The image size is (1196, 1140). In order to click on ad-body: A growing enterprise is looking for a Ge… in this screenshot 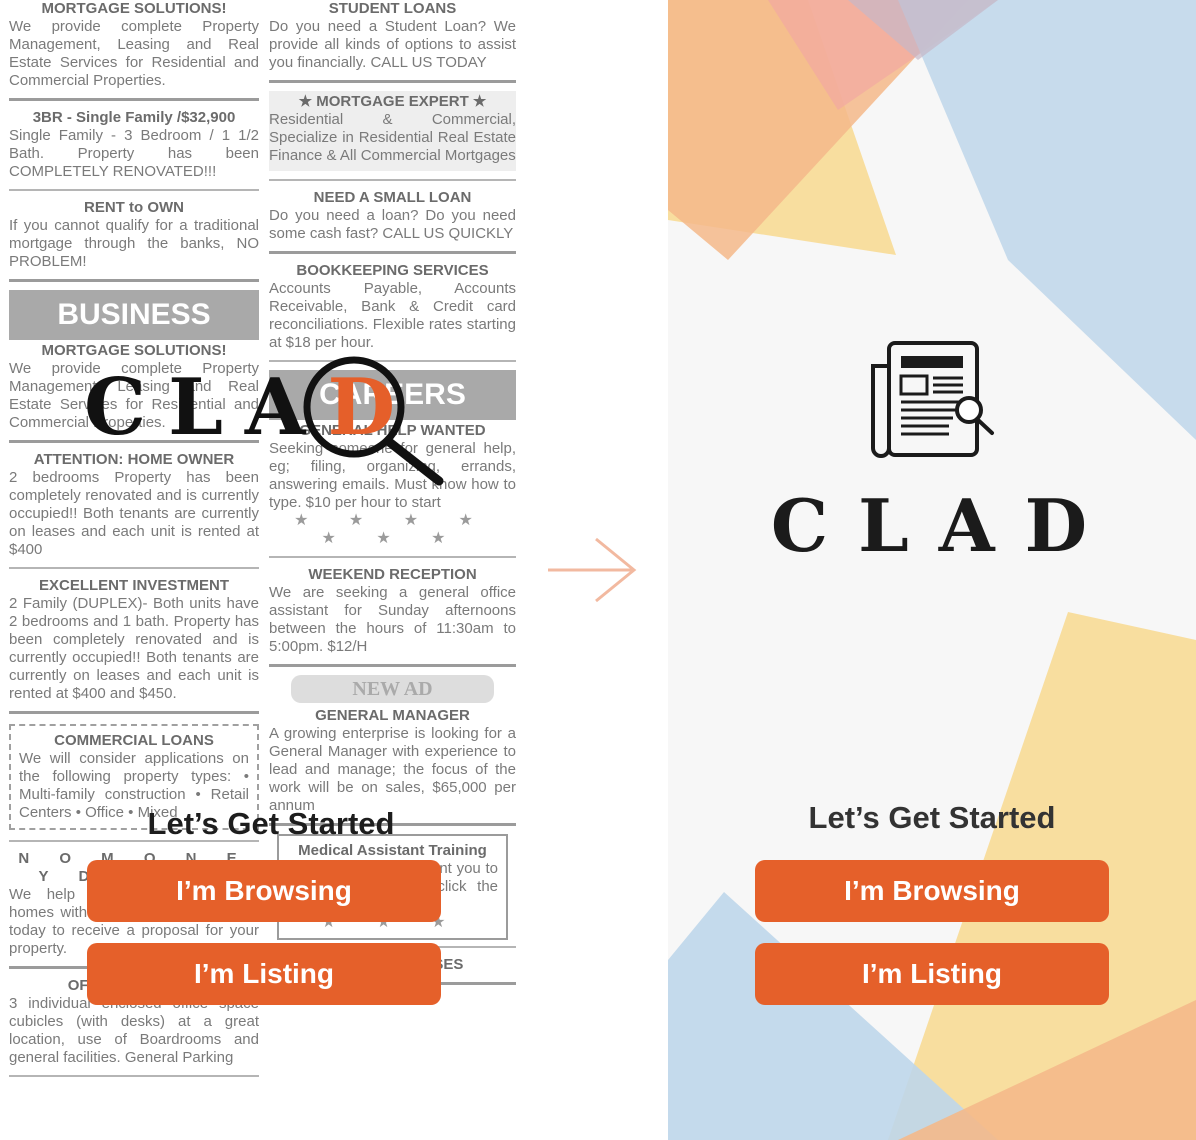, I will do `click(392, 769)`.